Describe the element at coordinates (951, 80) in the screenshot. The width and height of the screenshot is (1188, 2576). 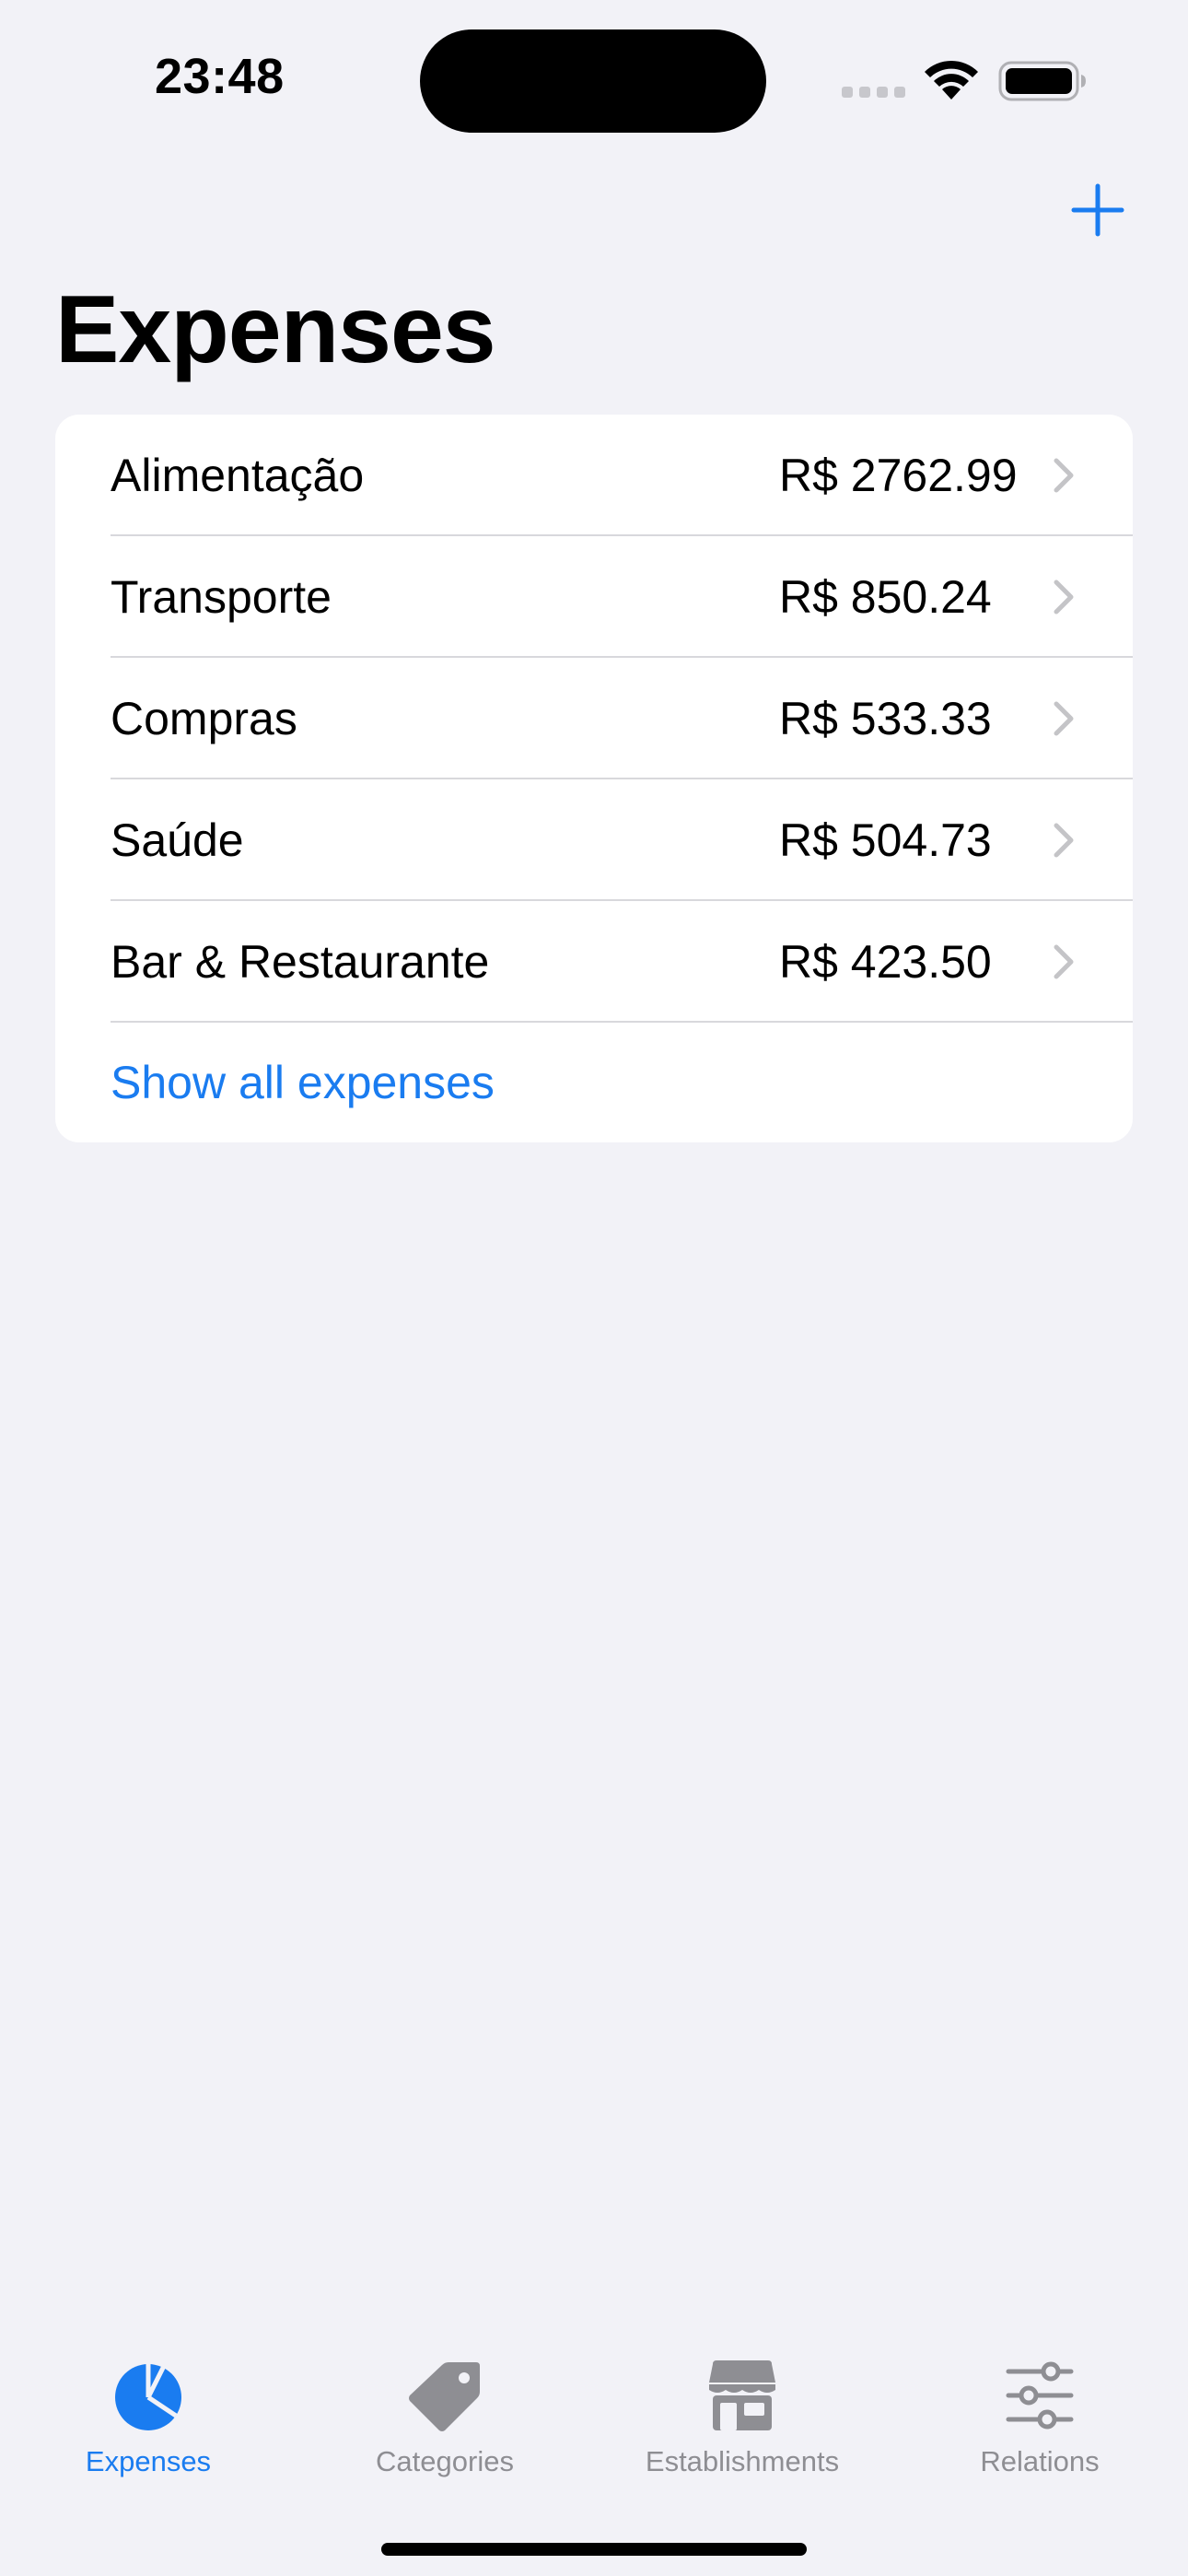
I see `wifi-icon` at that location.